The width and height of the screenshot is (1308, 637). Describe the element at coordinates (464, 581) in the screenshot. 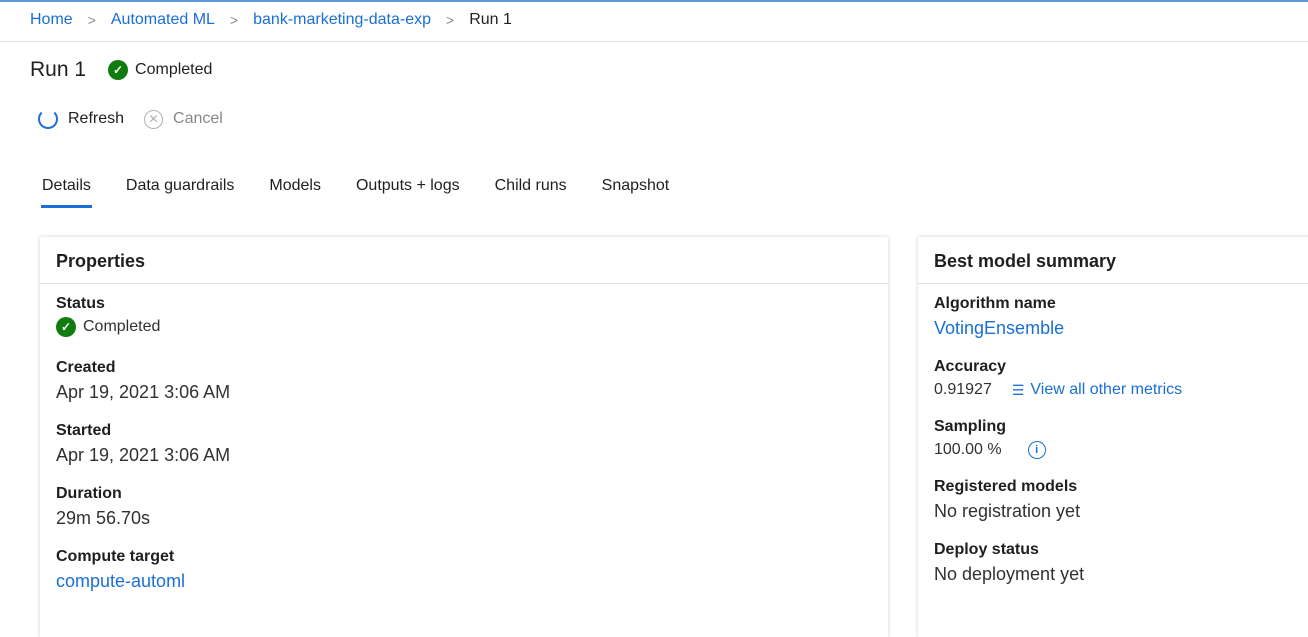

I see `compute-target-link: compute-automl` at that location.